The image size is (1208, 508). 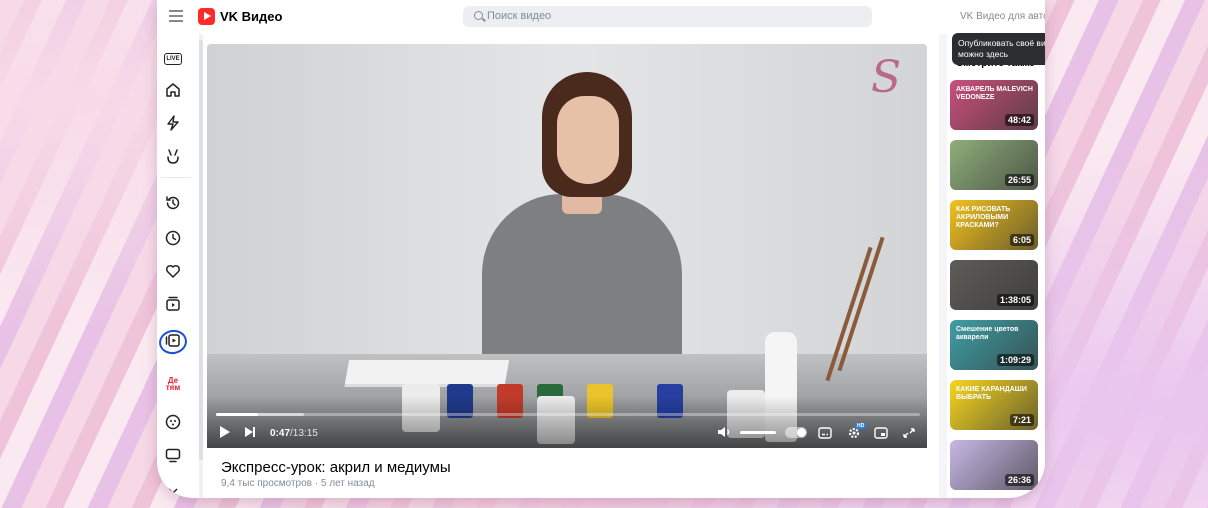 I want to click on column-divider, so click(x=943, y=266).